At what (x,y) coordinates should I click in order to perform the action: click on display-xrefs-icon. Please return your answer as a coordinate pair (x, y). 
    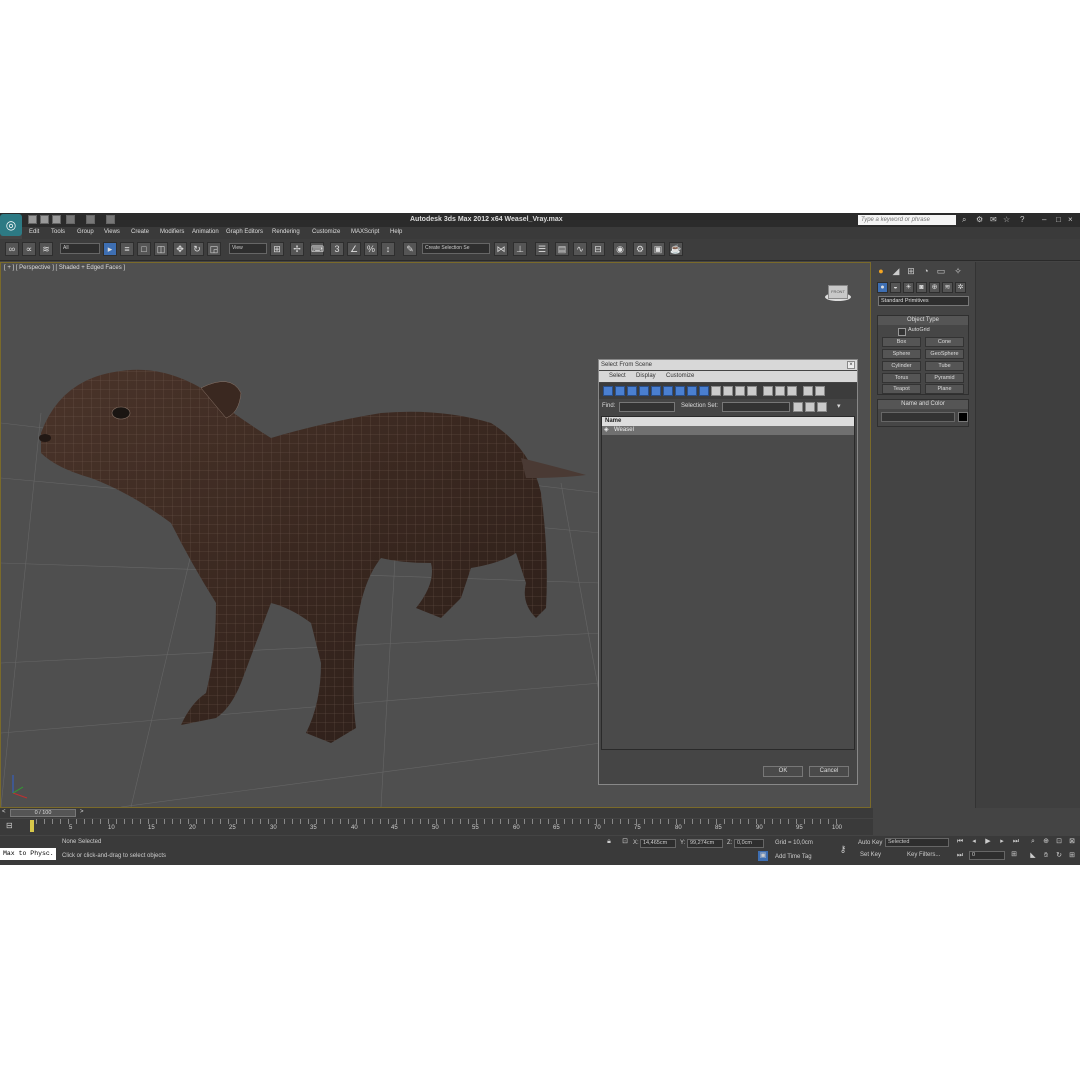
    Looking at the image, I should click on (692, 391).